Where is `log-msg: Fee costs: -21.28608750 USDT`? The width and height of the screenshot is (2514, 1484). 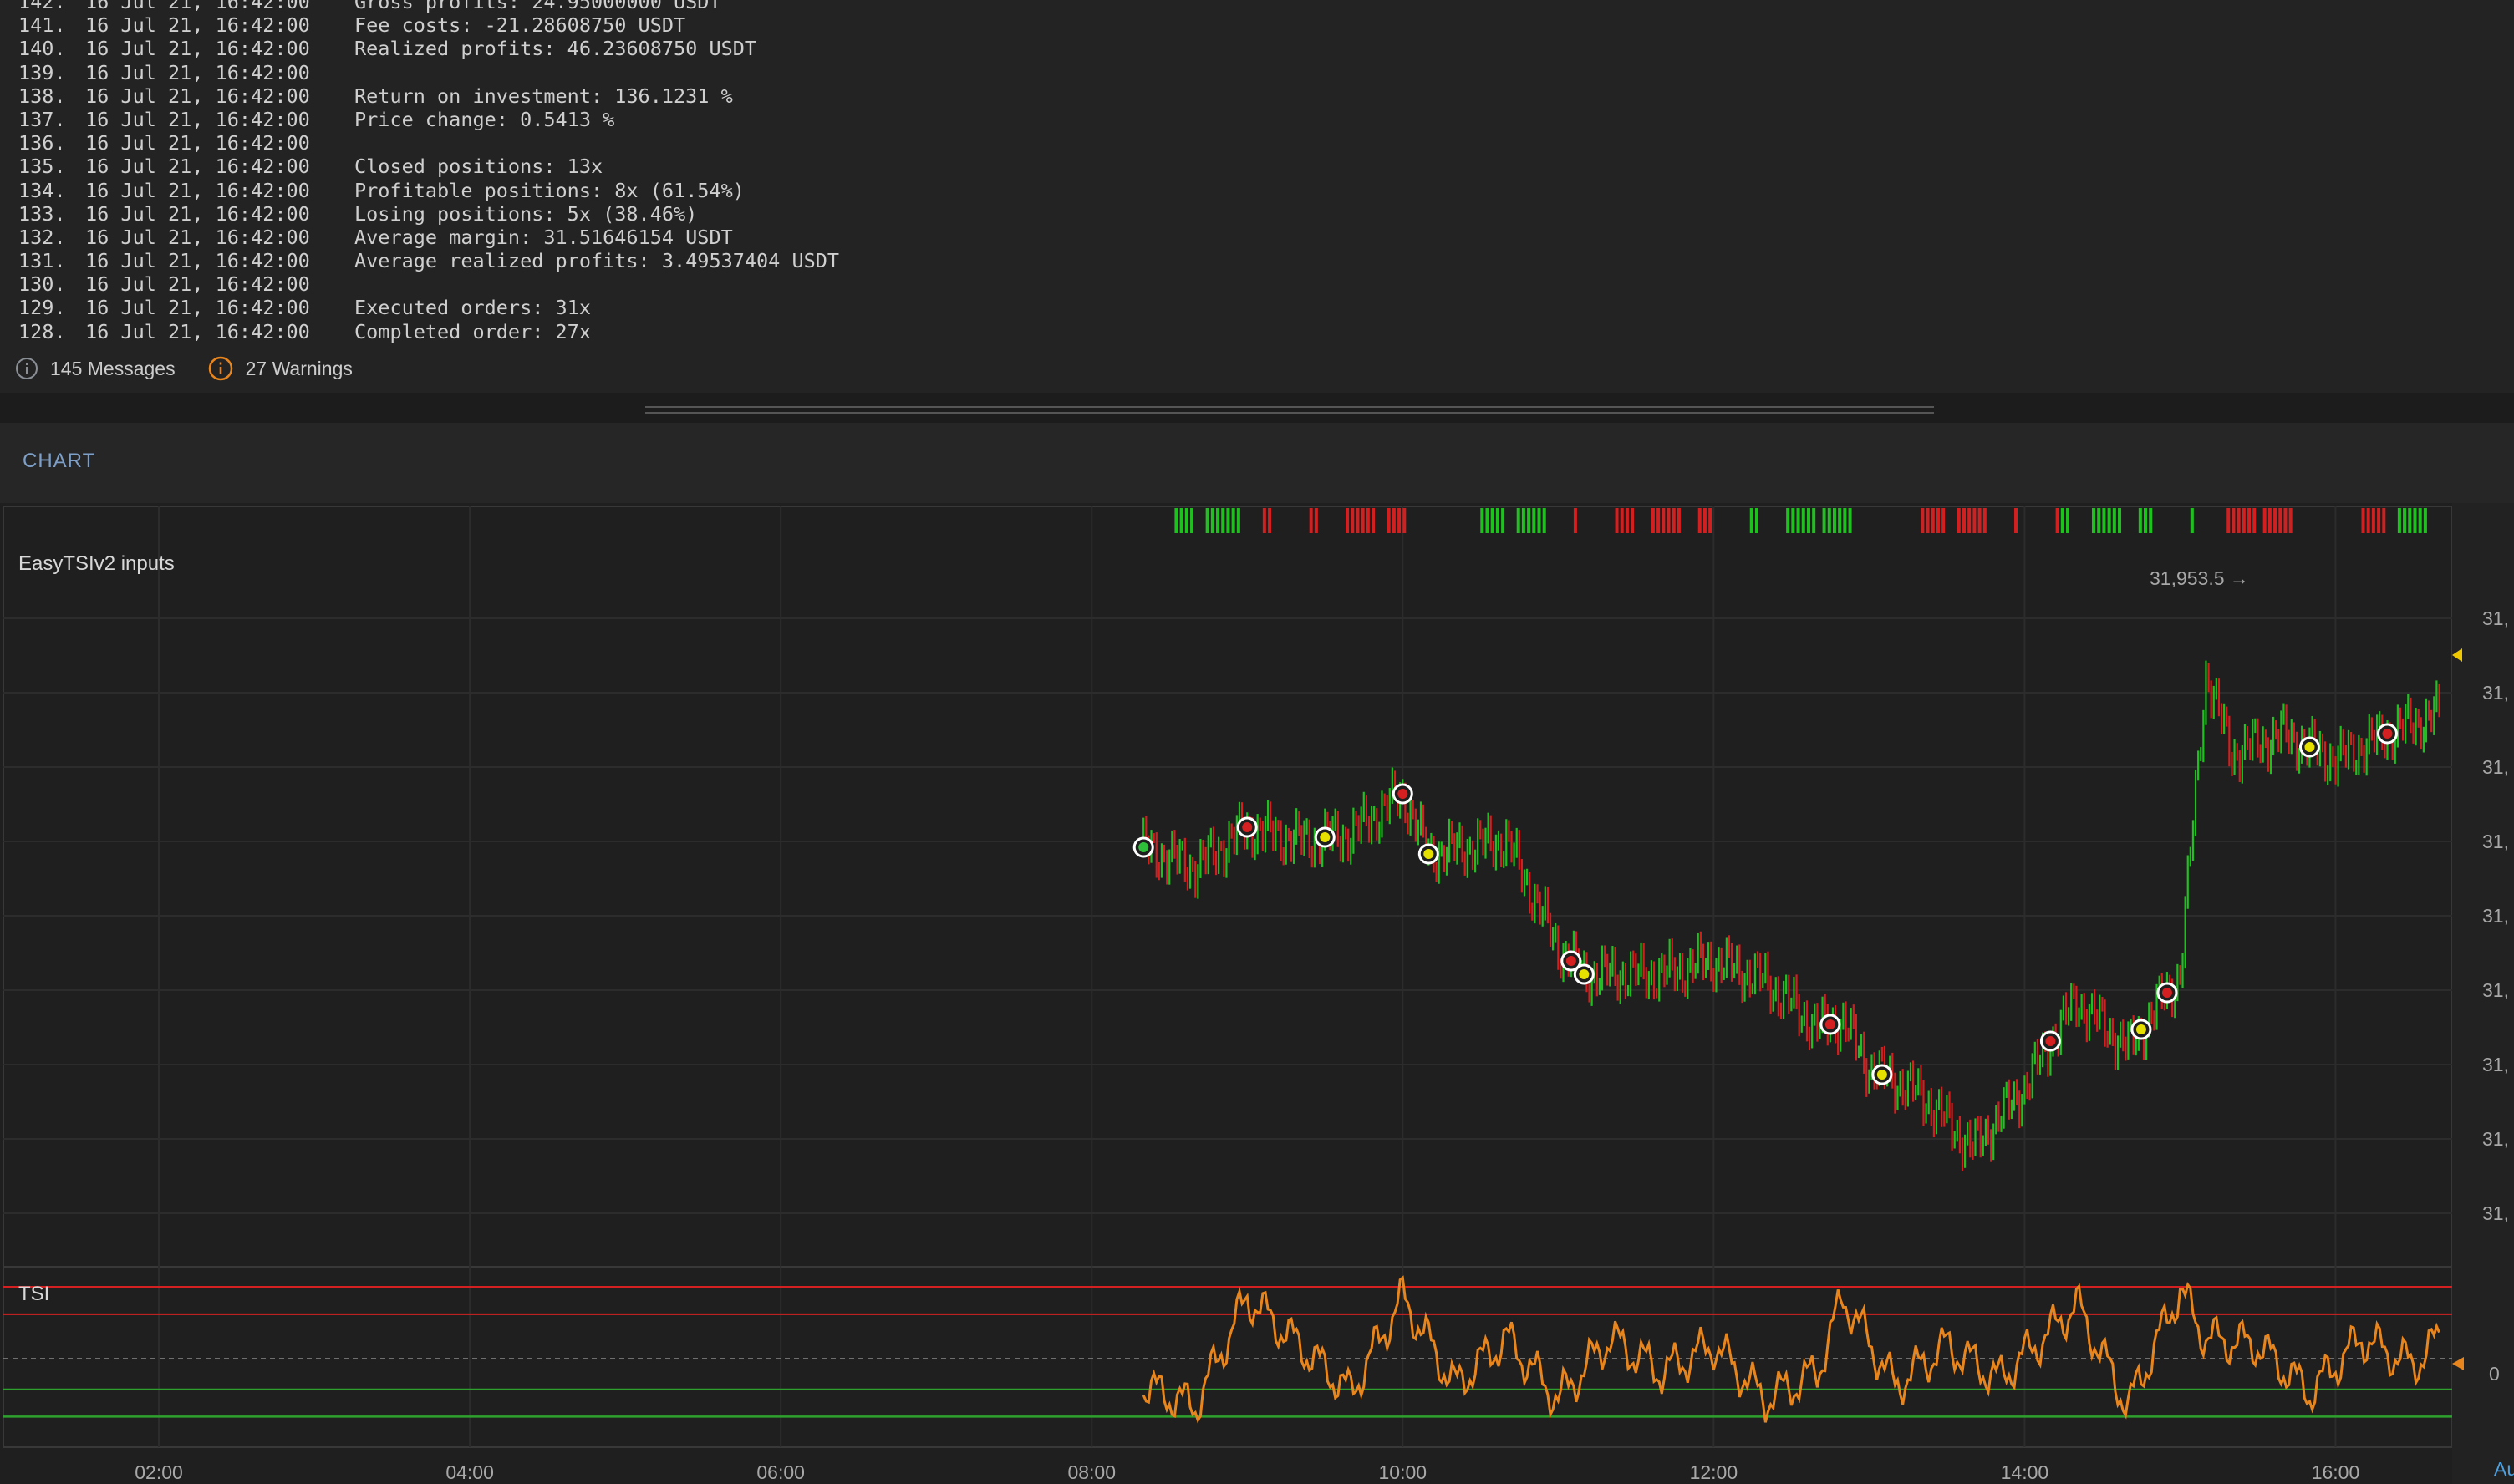 log-msg: Fee costs: -21.28608750 USDT is located at coordinates (520, 25).